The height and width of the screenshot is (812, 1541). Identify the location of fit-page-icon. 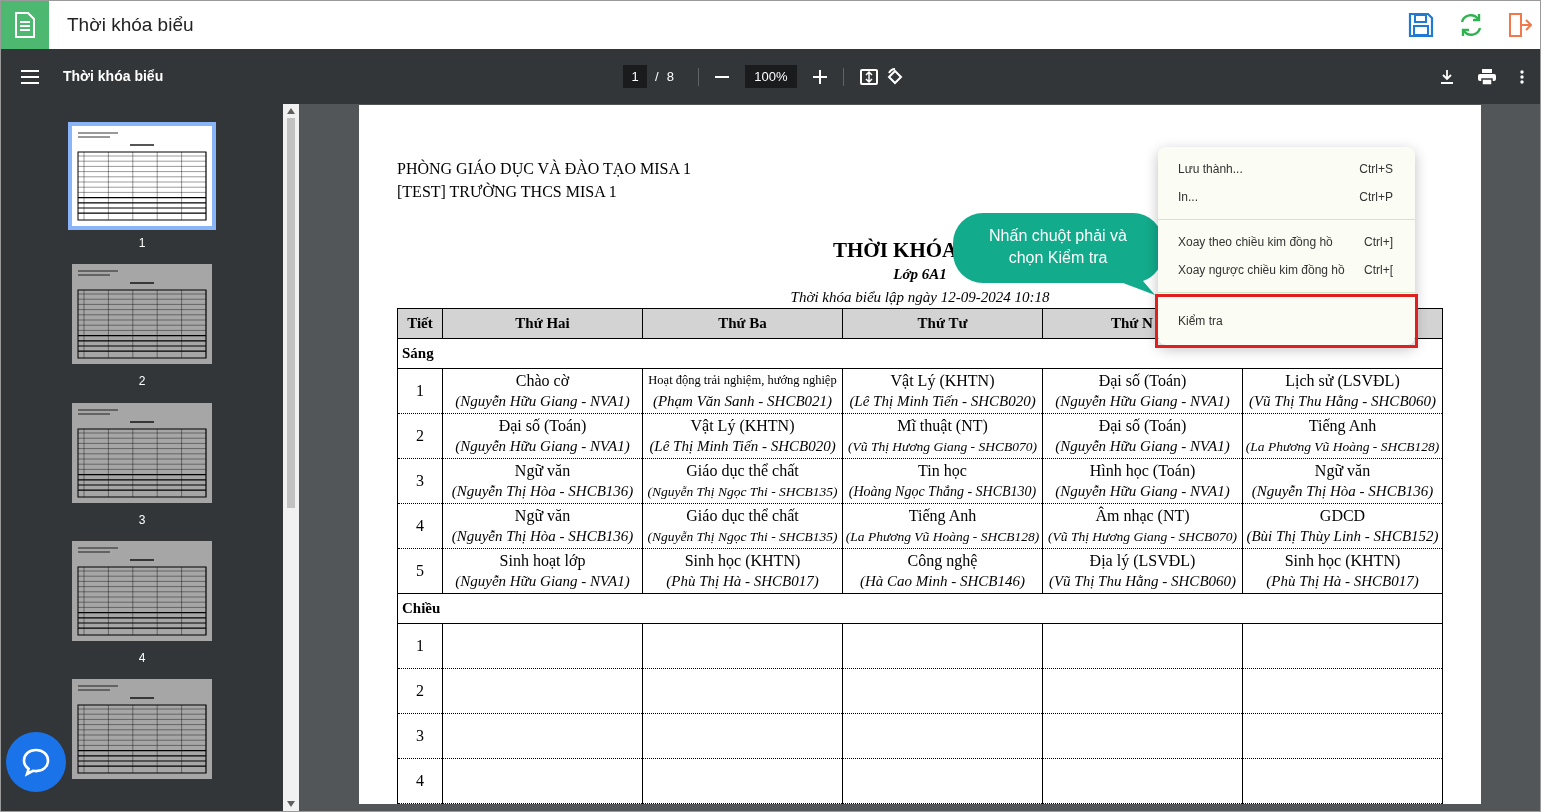
(868, 76).